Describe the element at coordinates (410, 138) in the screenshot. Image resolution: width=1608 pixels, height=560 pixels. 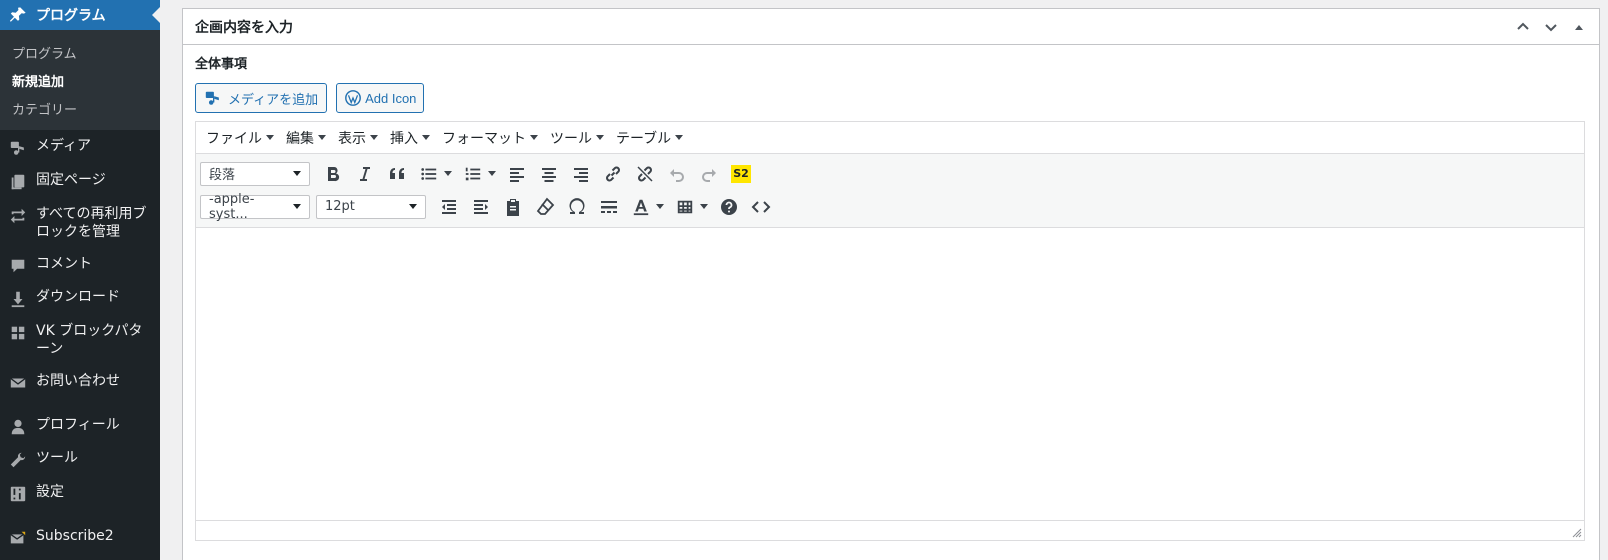
I see `menu-insert: 挿入` at that location.